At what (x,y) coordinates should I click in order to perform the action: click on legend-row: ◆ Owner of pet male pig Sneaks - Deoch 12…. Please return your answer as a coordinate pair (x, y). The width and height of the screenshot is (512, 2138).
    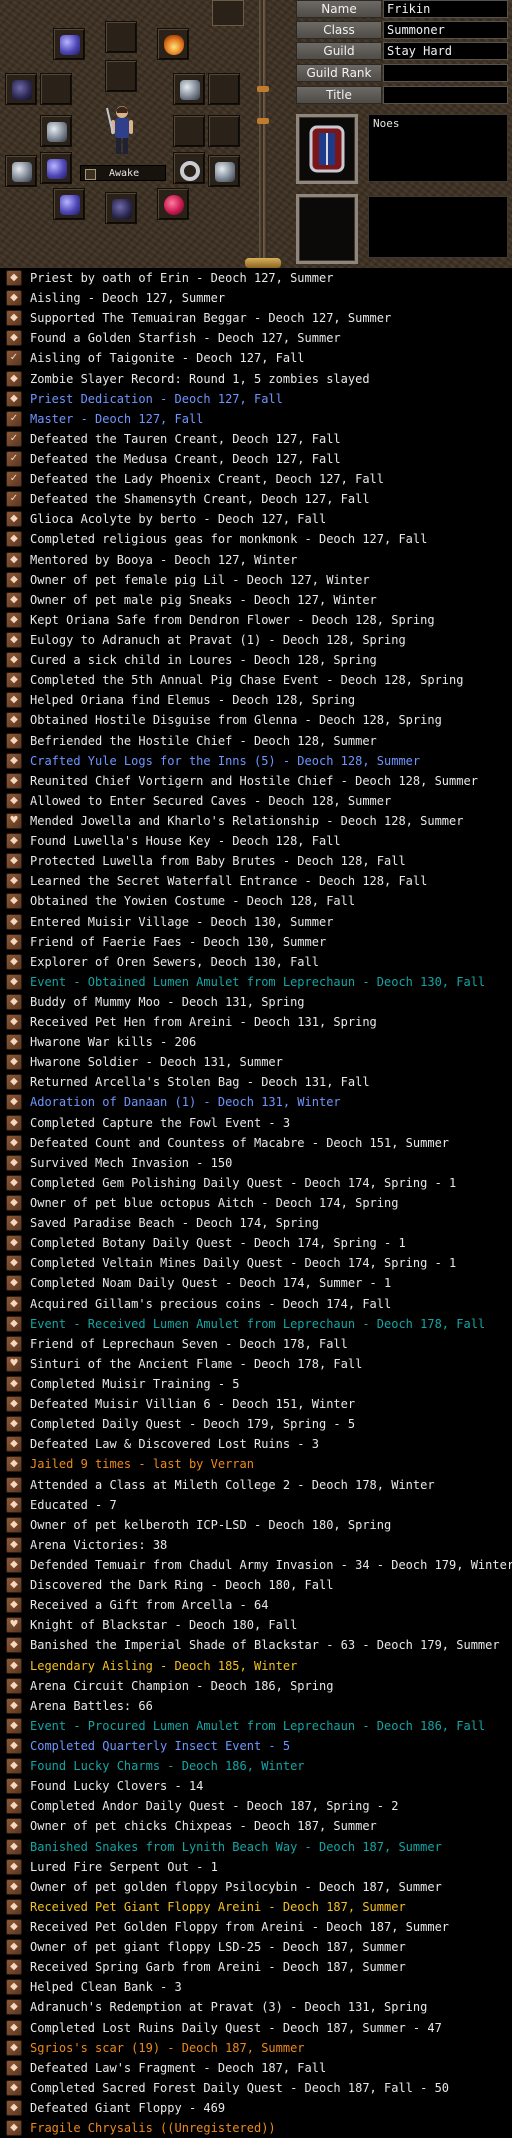
    Looking at the image, I should click on (256, 600).